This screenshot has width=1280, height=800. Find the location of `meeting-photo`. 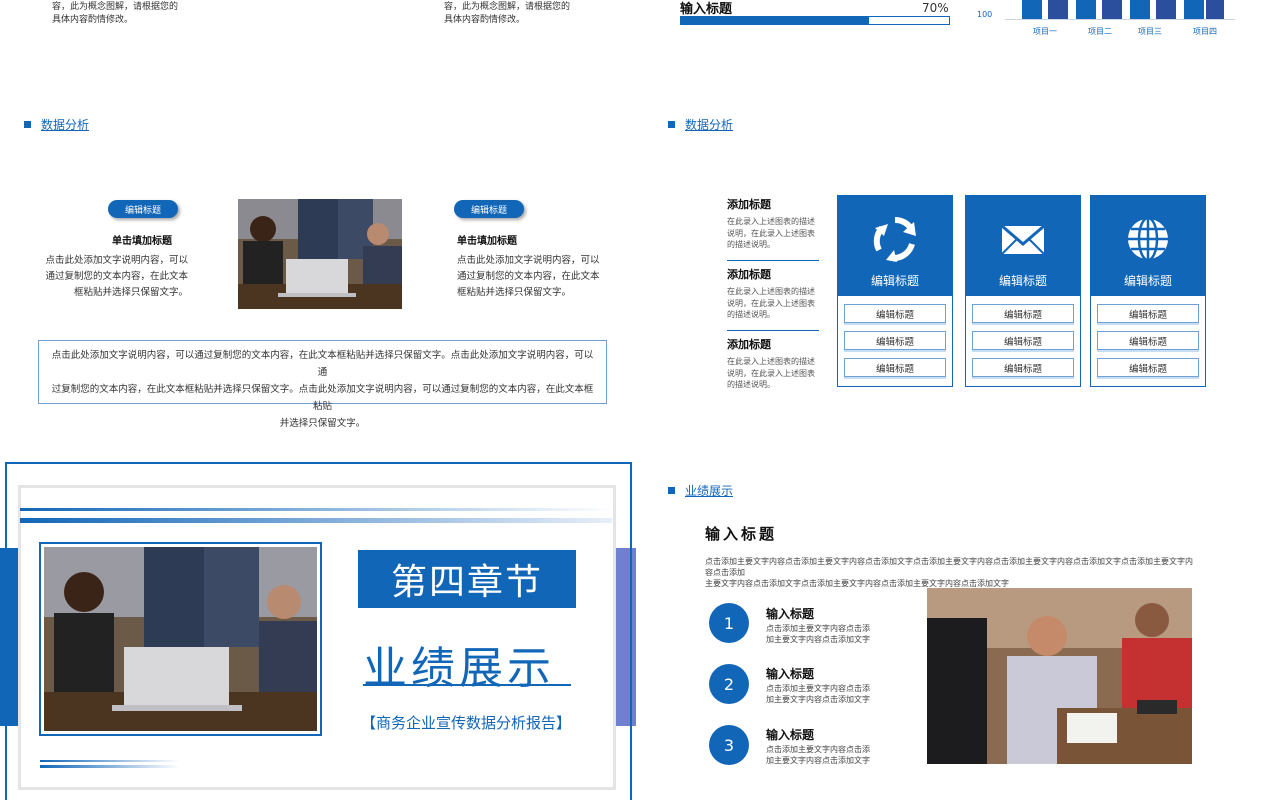

meeting-photo is located at coordinates (320, 254).